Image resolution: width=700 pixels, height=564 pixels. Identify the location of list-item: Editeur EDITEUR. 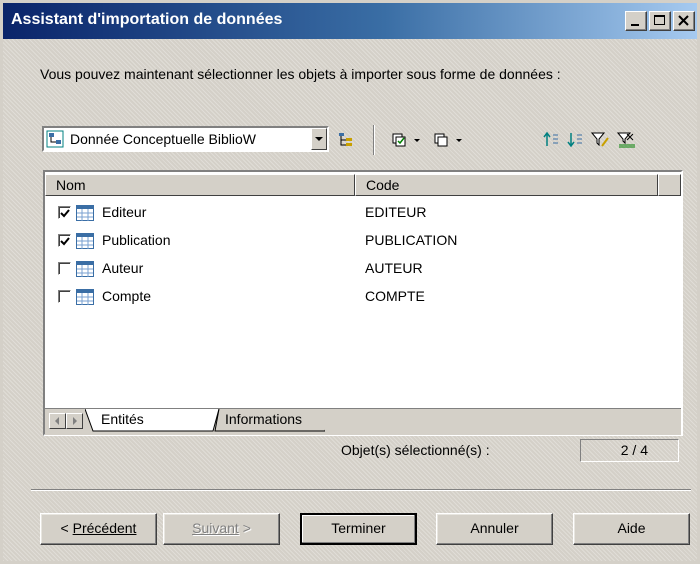
(363, 213).